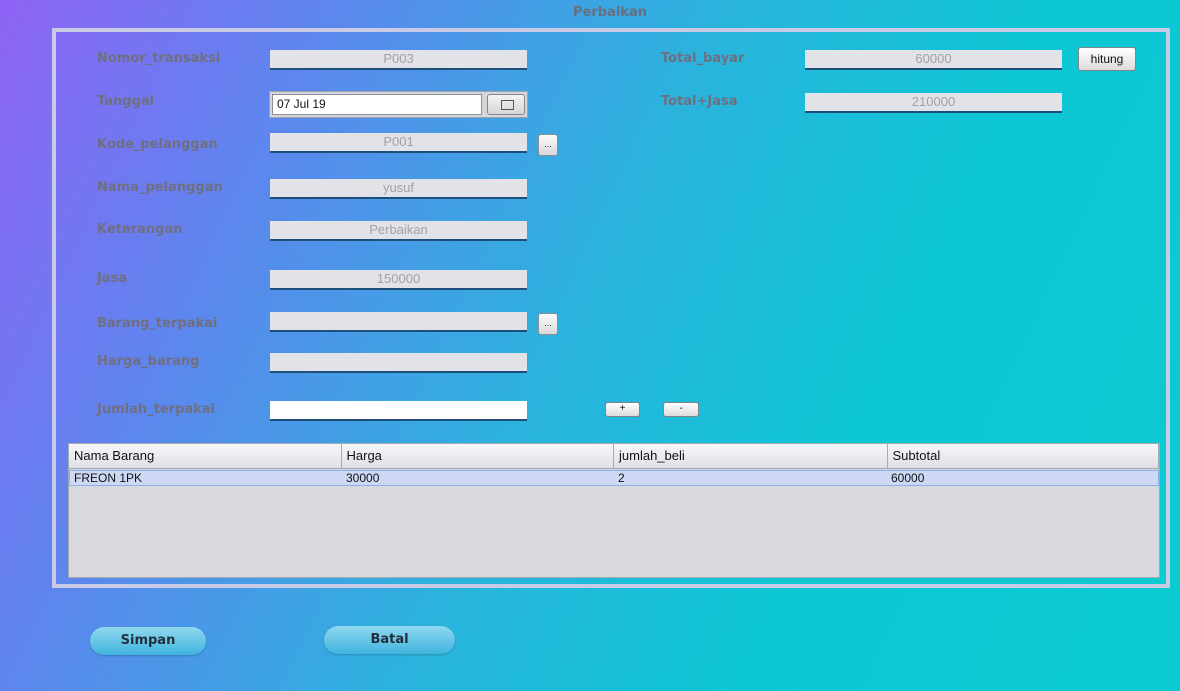 The width and height of the screenshot is (1180, 691). Describe the element at coordinates (160, 187) in the screenshot. I see `nama-pelanggan-label: Nama_pelanggan` at that location.